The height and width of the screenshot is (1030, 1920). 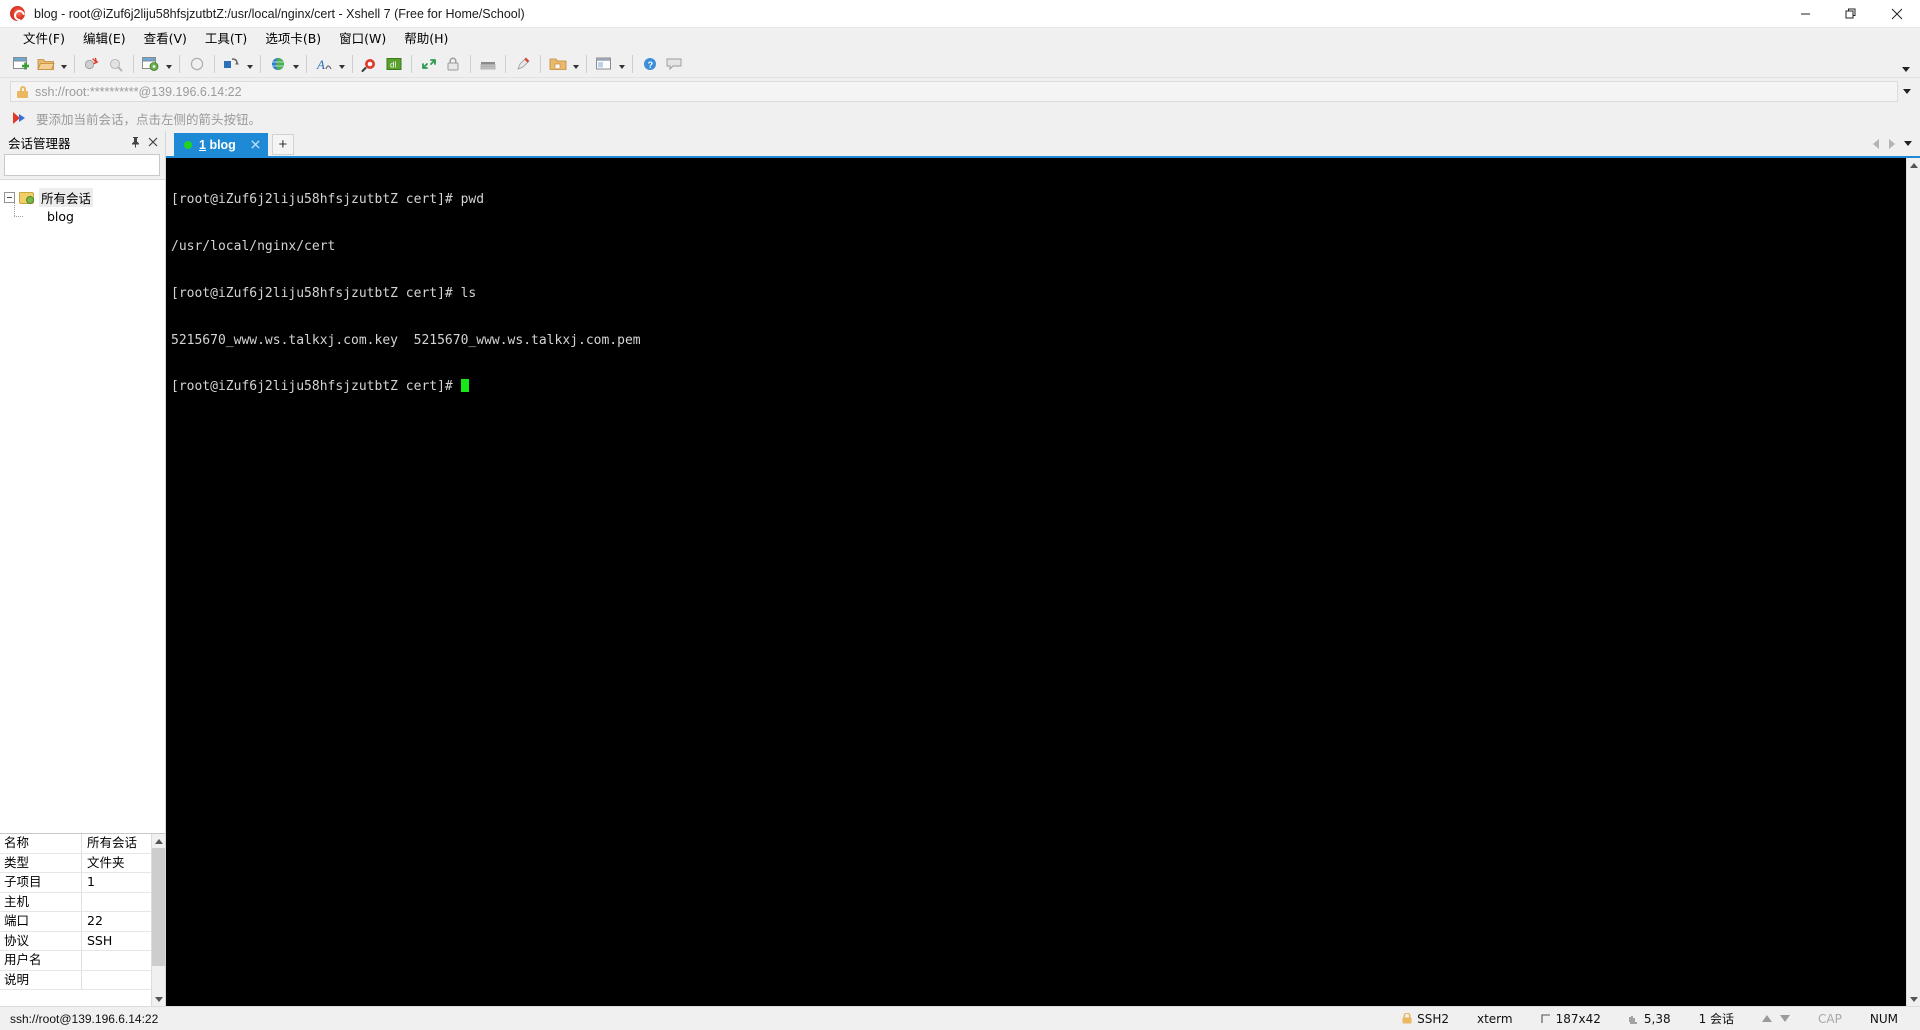 What do you see at coordinates (202, 144) in the screenshot?
I see `tab-index: 1` at bounding box center [202, 144].